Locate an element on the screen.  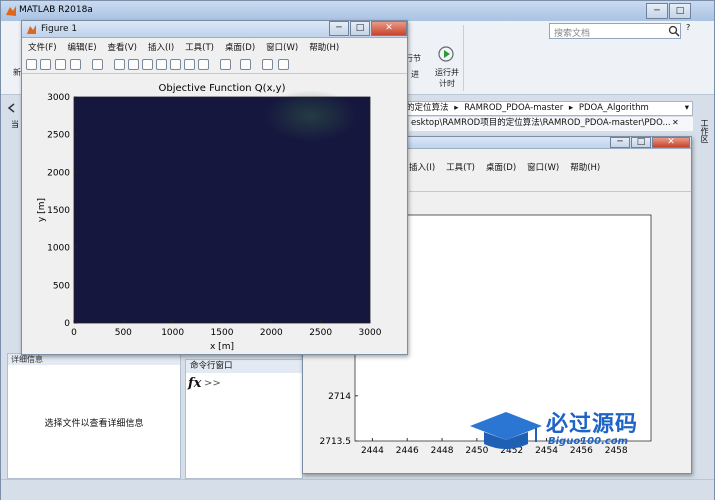
figure-1-menu-view: 查看(V) is located at coordinates (122, 48).